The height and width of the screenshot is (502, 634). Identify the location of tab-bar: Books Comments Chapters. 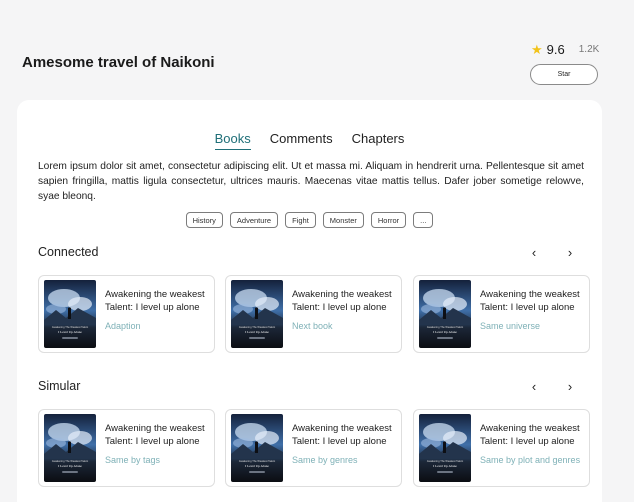
(309, 140).